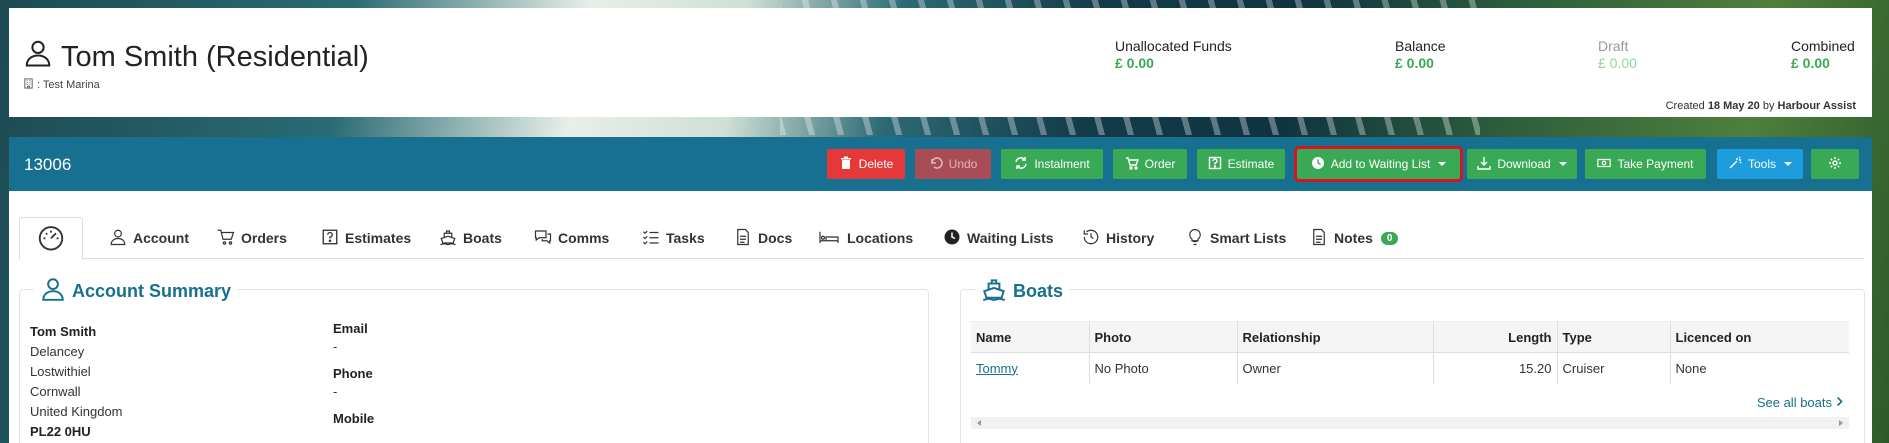 This screenshot has height=443, width=1889. I want to click on address-line: Lostwithiel, so click(60, 371).